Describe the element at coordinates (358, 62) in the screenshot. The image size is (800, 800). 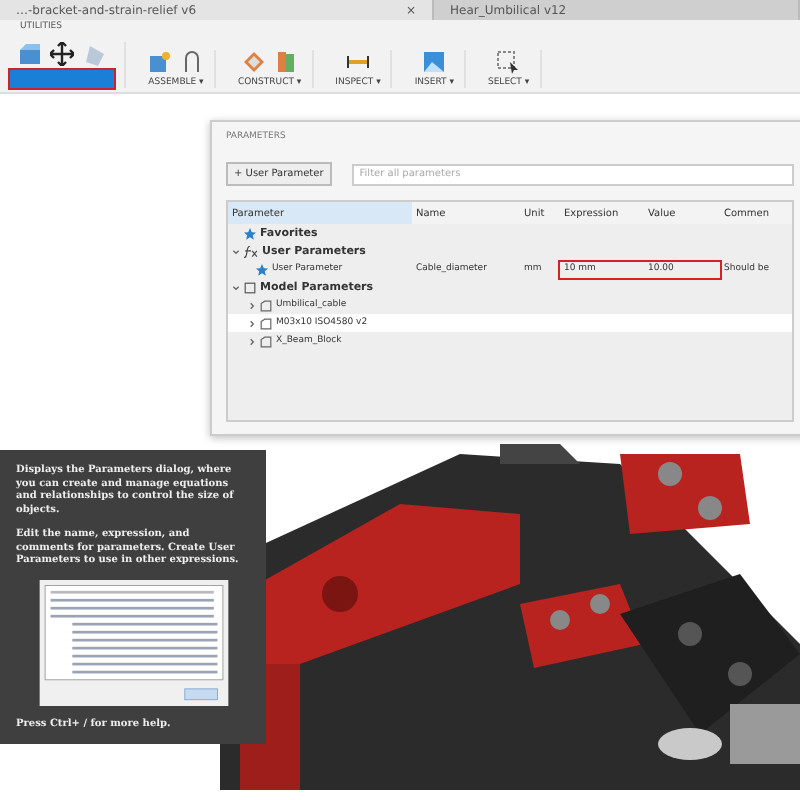
I see `ruler-icon` at that location.